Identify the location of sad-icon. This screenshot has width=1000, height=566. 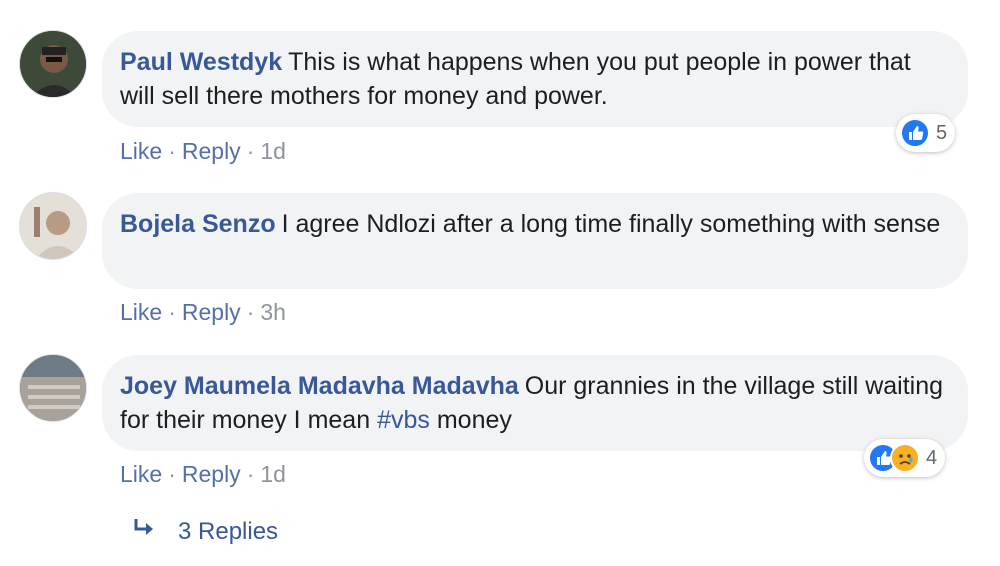
(905, 458).